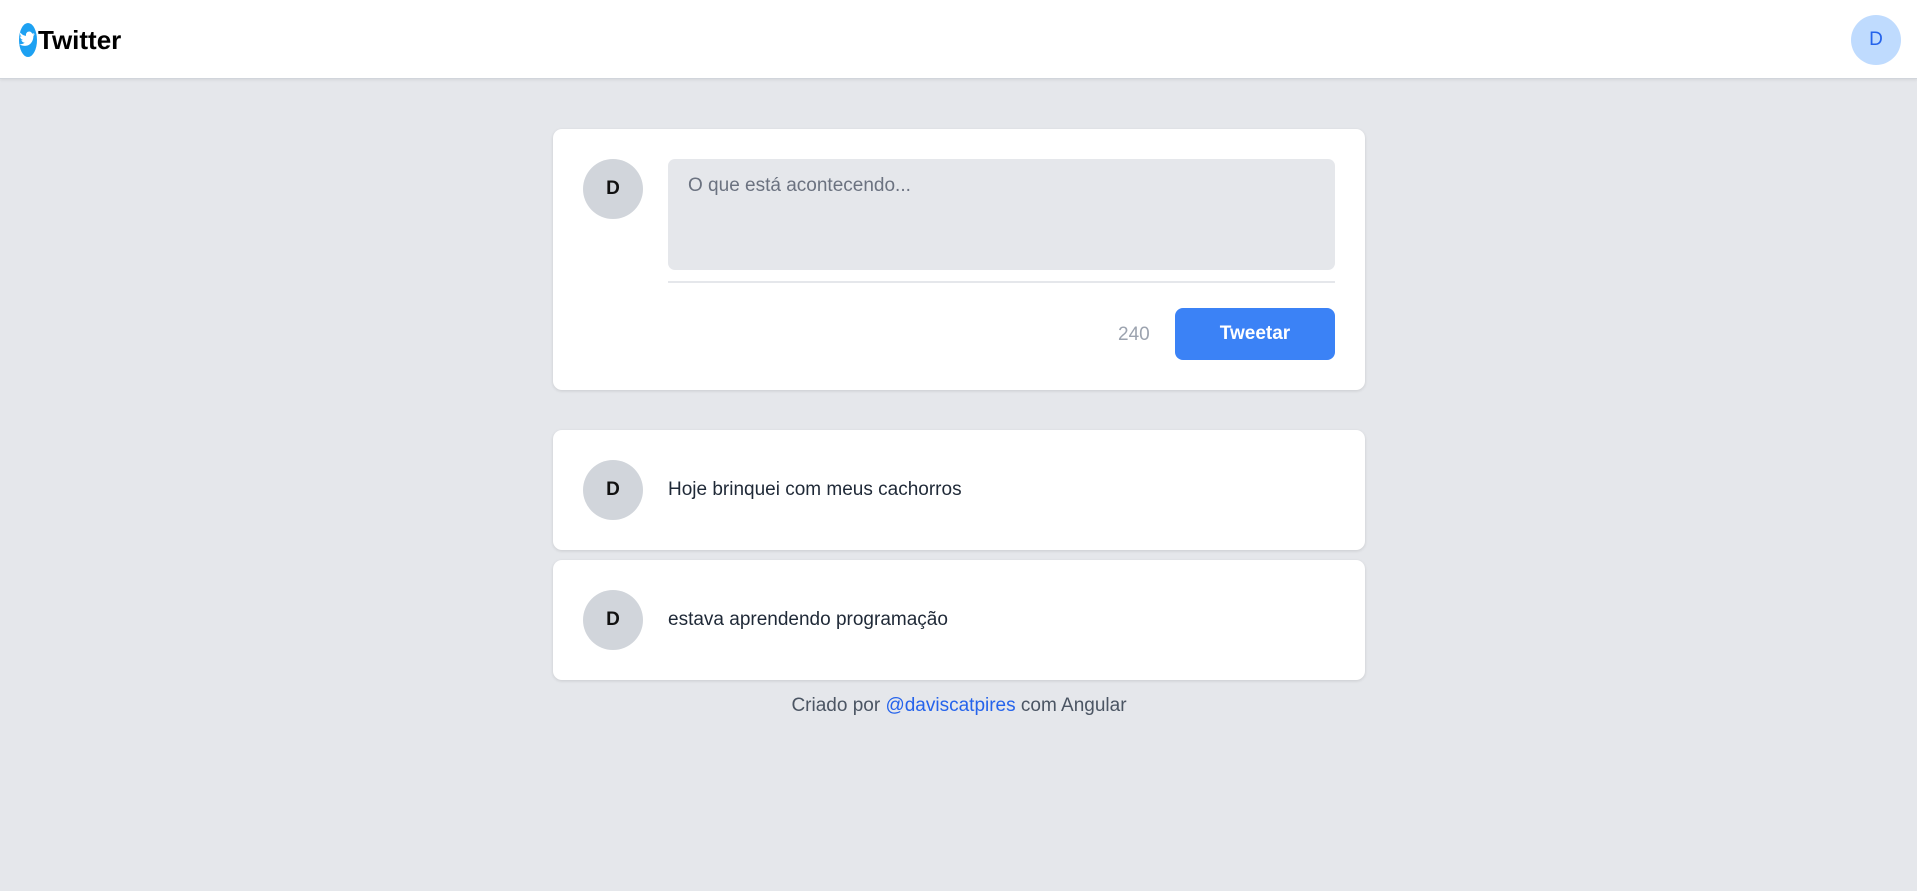 The width and height of the screenshot is (1917, 891). Describe the element at coordinates (1001, 282) in the screenshot. I see `composer-divider` at that location.